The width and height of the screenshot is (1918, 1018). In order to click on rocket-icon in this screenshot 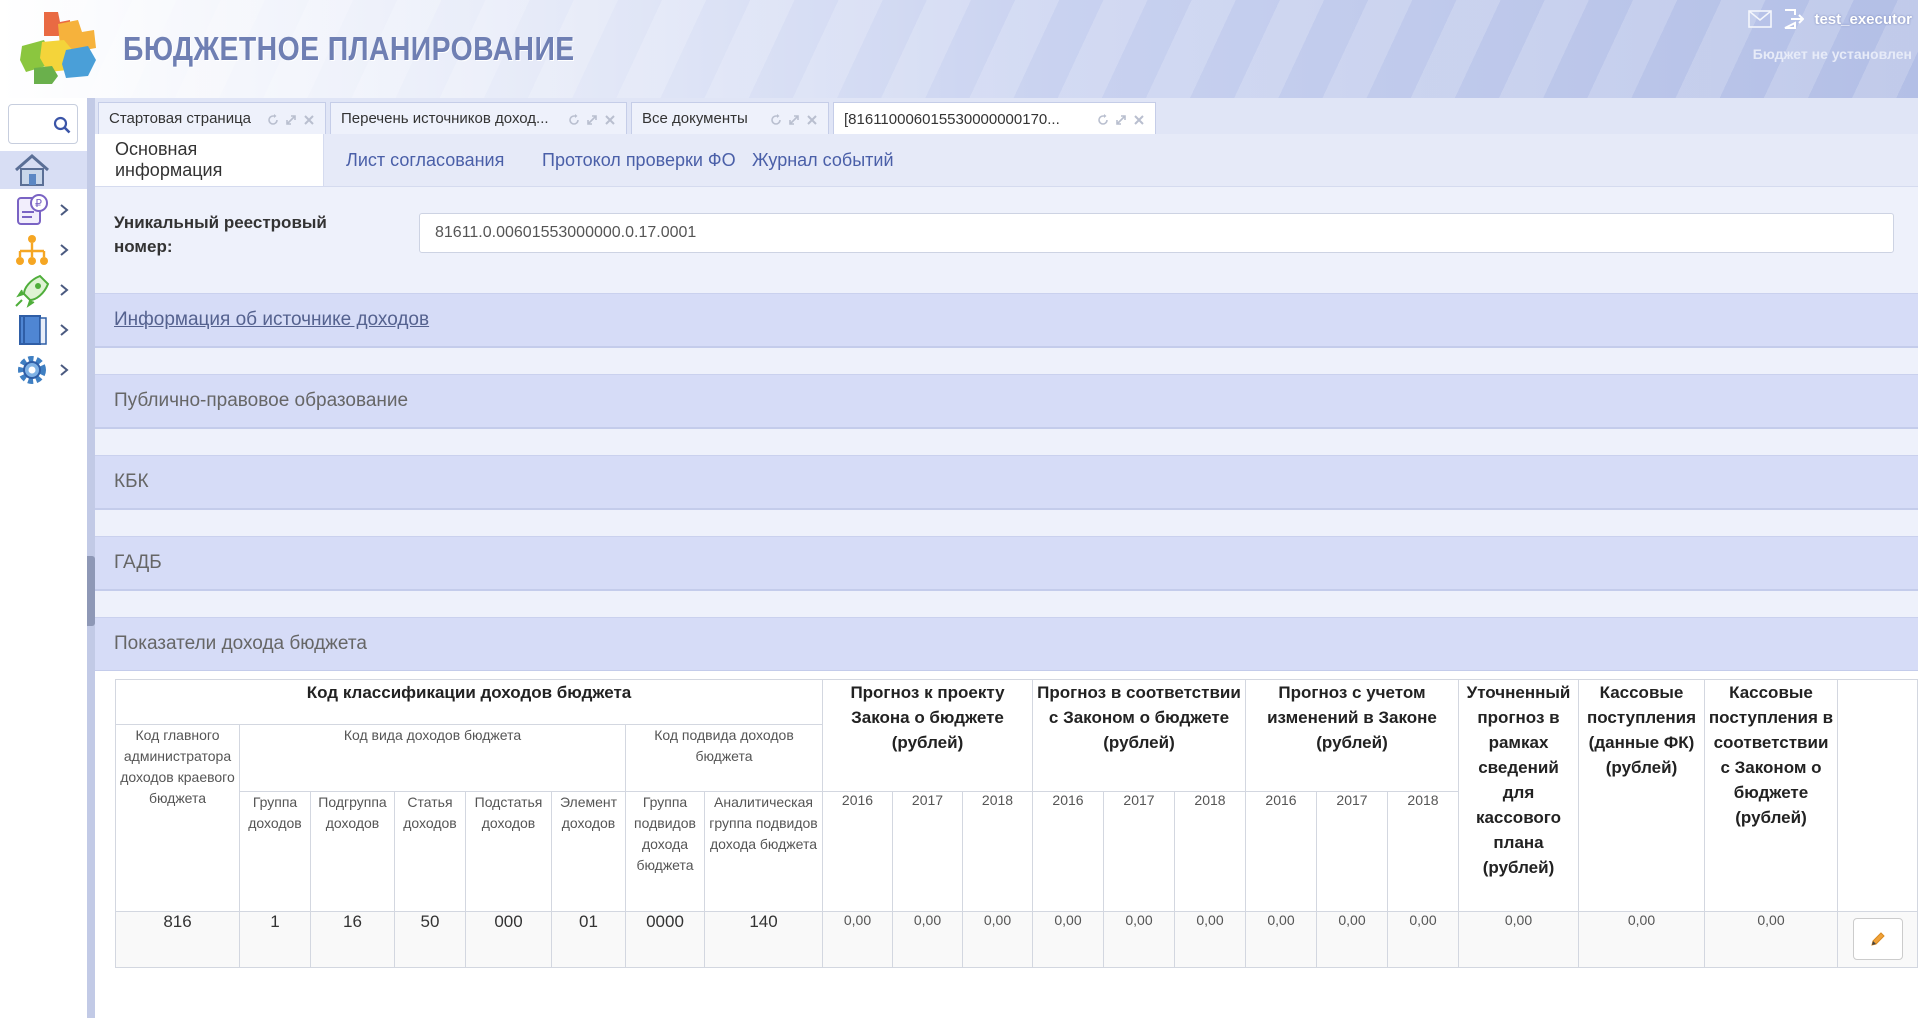, I will do `click(32, 291)`.